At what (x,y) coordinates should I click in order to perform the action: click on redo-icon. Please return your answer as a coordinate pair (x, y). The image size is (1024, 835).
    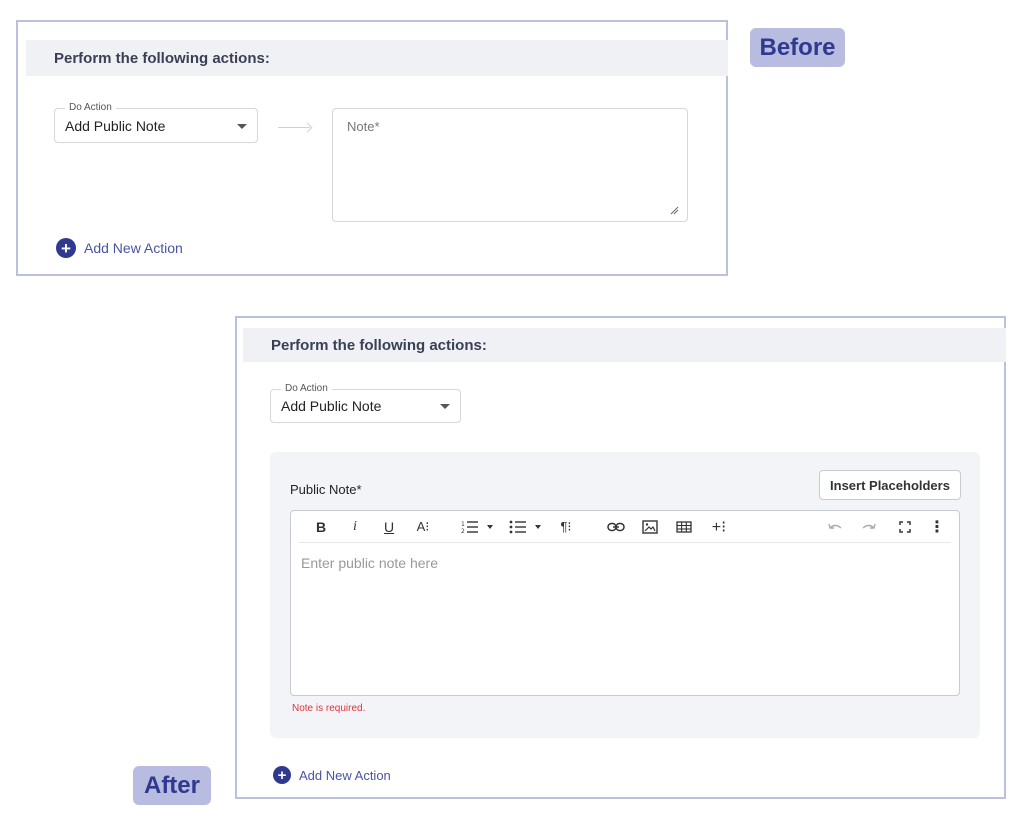
    Looking at the image, I should click on (869, 527).